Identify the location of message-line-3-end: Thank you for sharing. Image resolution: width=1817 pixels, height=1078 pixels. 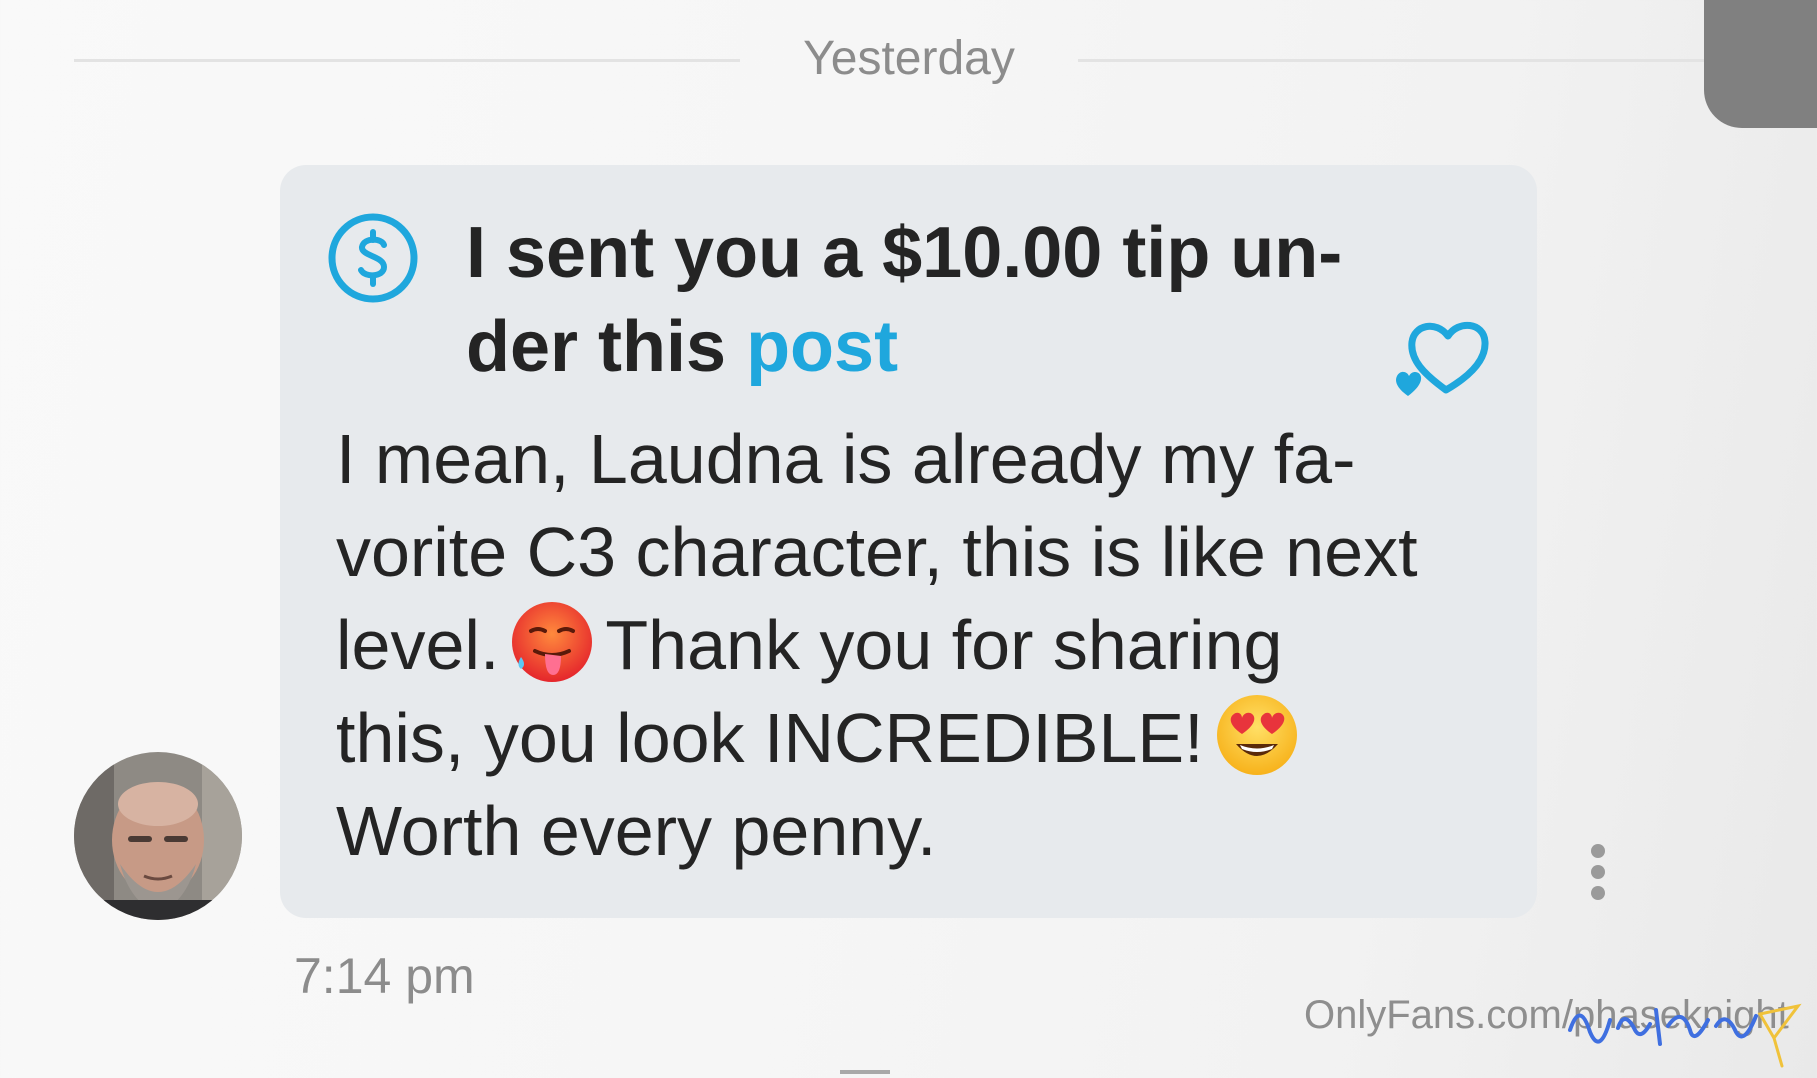
(944, 645).